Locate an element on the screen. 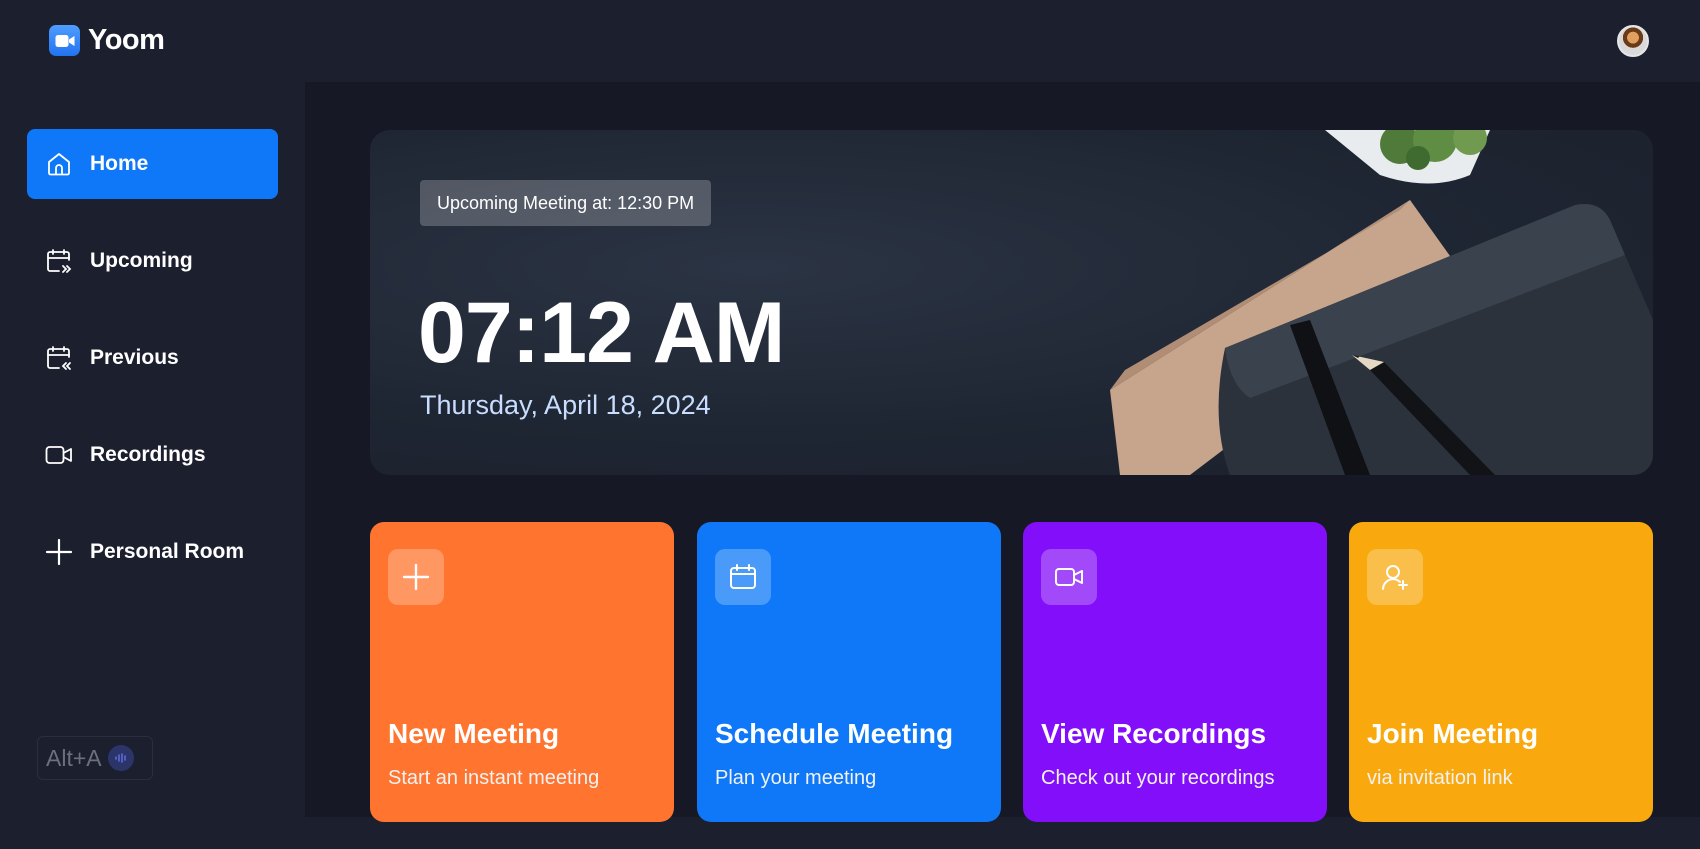  card-title: Schedule Meeting is located at coordinates (834, 733).